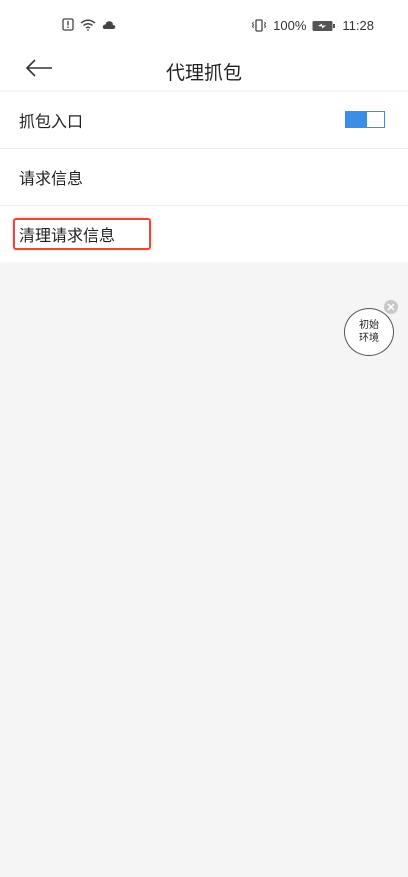 This screenshot has width=408, height=877. What do you see at coordinates (204, 234) in the screenshot?
I see `clear-request-info-row: 清理请求信息` at bounding box center [204, 234].